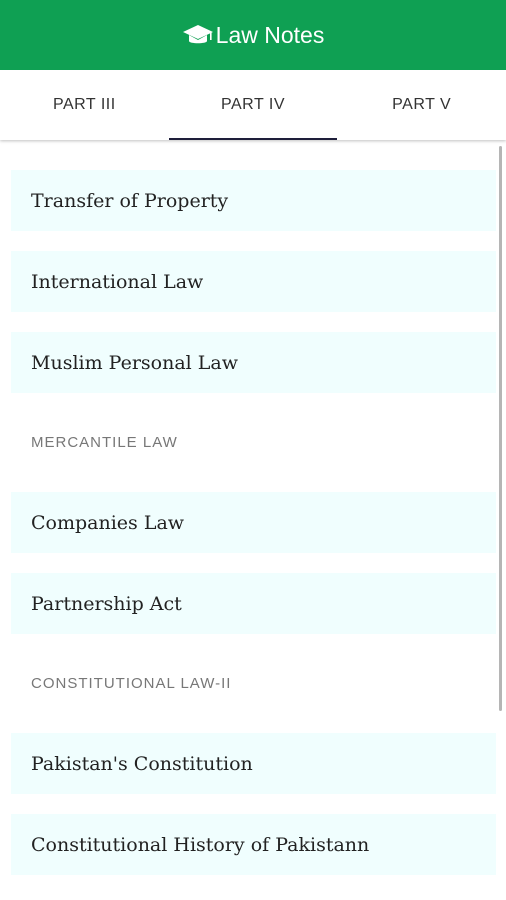 The height and width of the screenshot is (900, 506). I want to click on tab-label: PART V, so click(422, 104).